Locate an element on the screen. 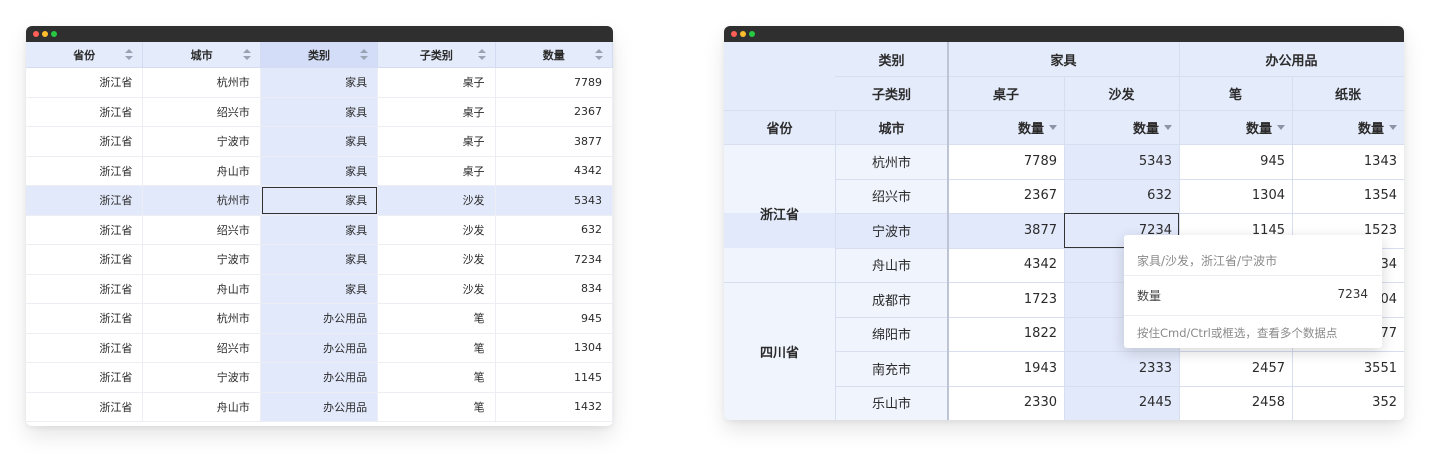 This screenshot has width=1440, height=454. table-cell: 2367 is located at coordinates (554, 111).